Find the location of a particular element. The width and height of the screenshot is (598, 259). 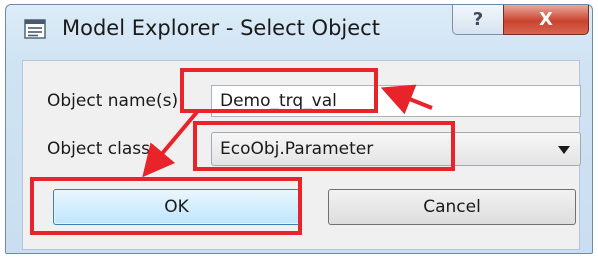

help-button: ? is located at coordinates (478, 20).